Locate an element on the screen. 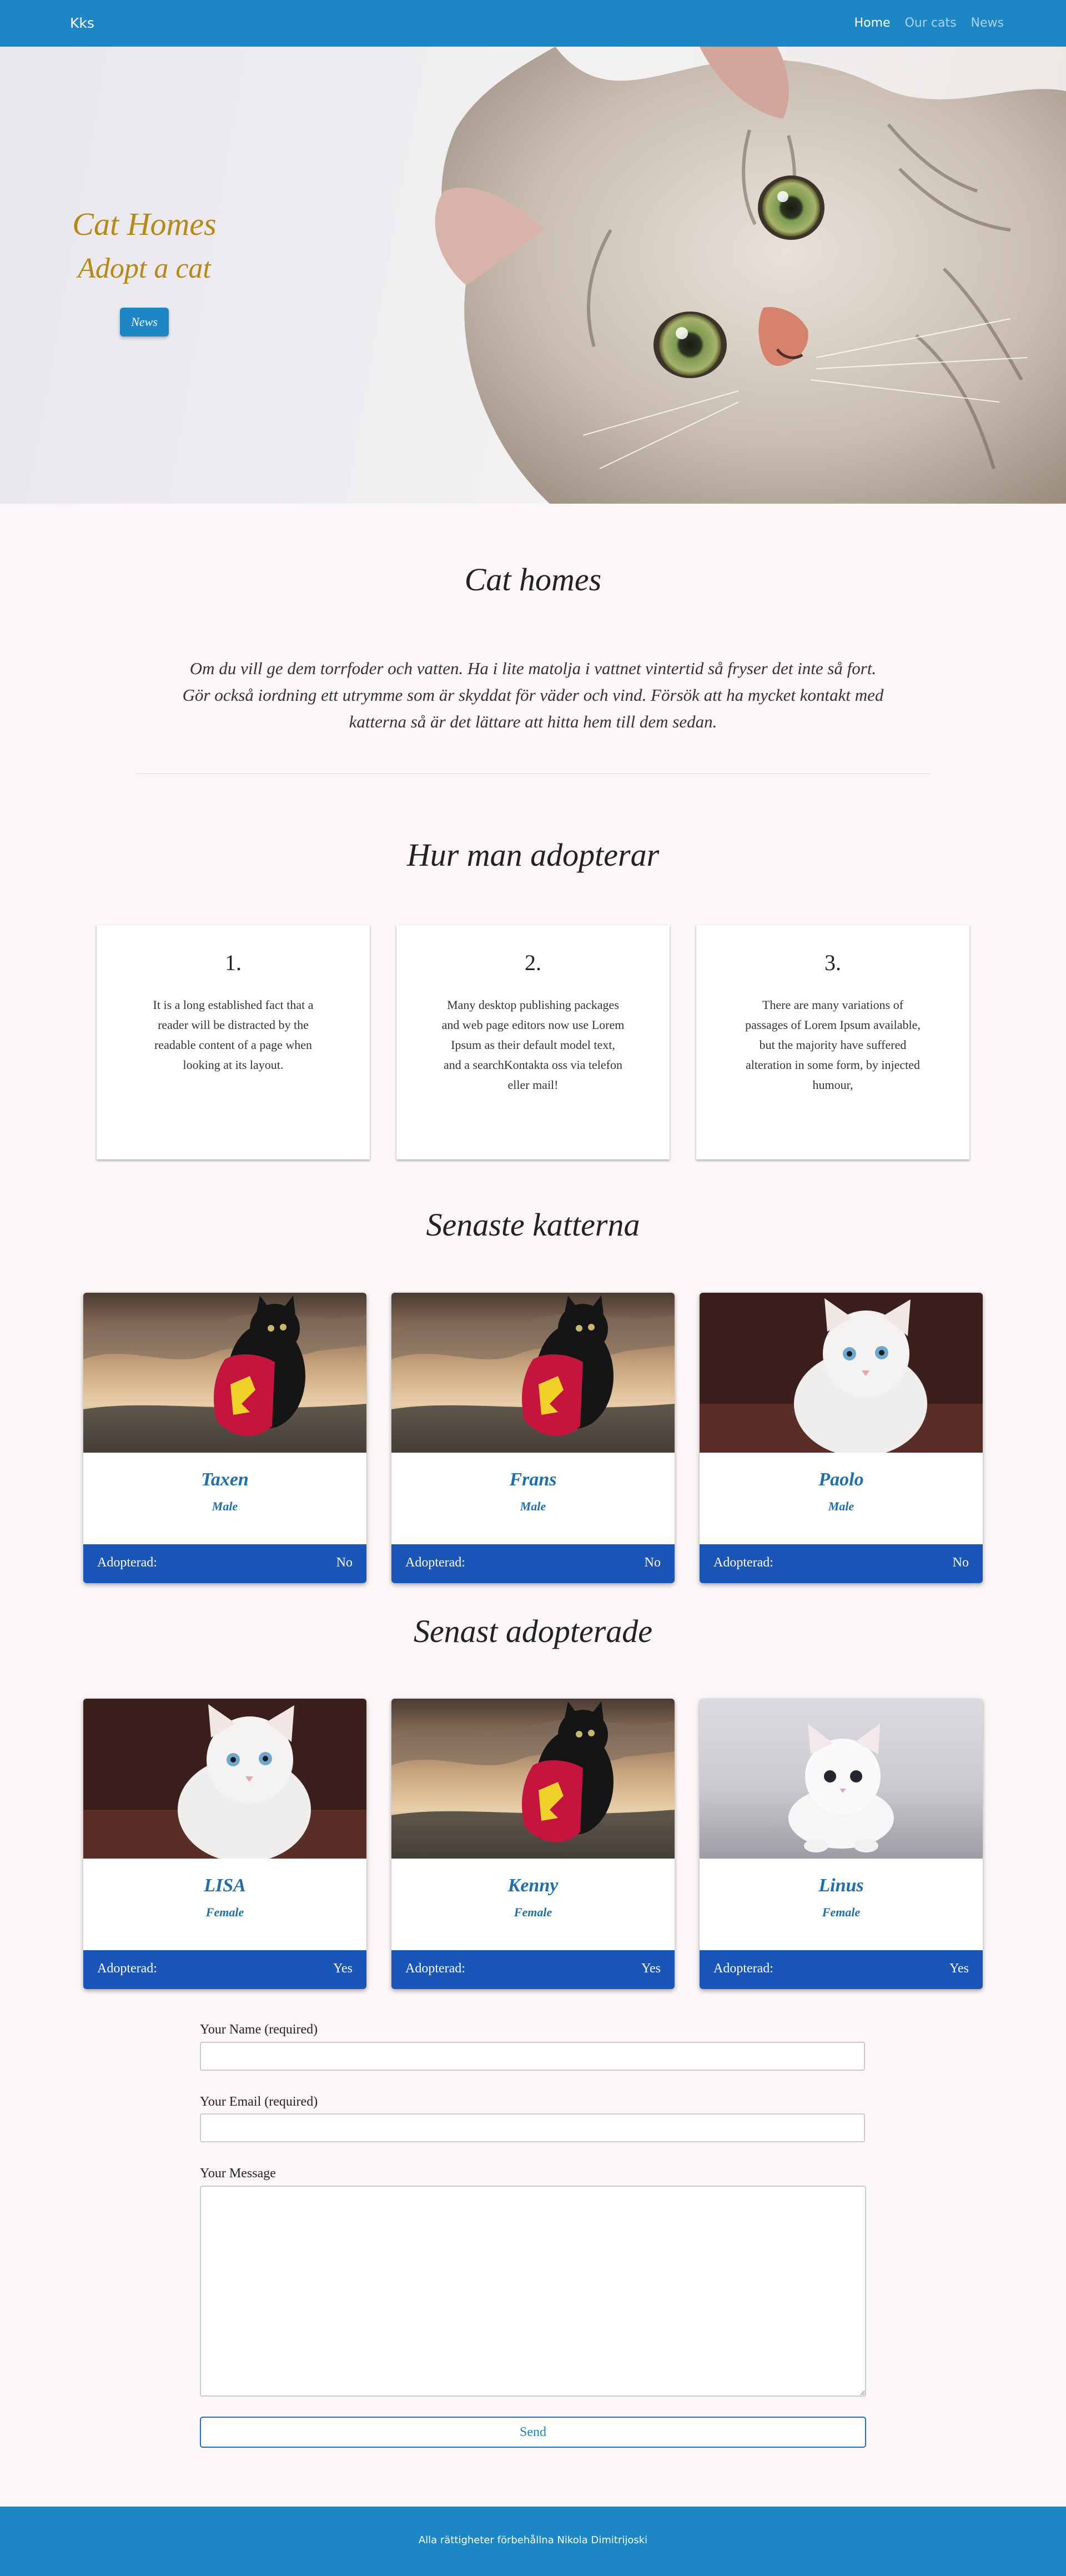 This screenshot has height=2576, width=1066. cat-card-frans: Frans Male Adopterad: No is located at coordinates (533, 1438).